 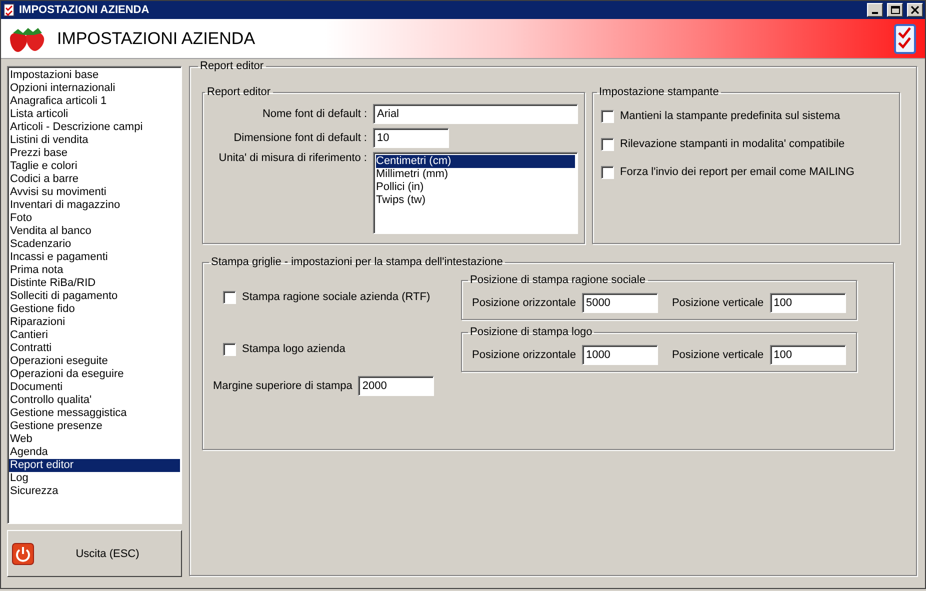 I want to click on group-title: Stampa griglie - impostazioni per la stampa dell'intestazione, so click(x=357, y=262).